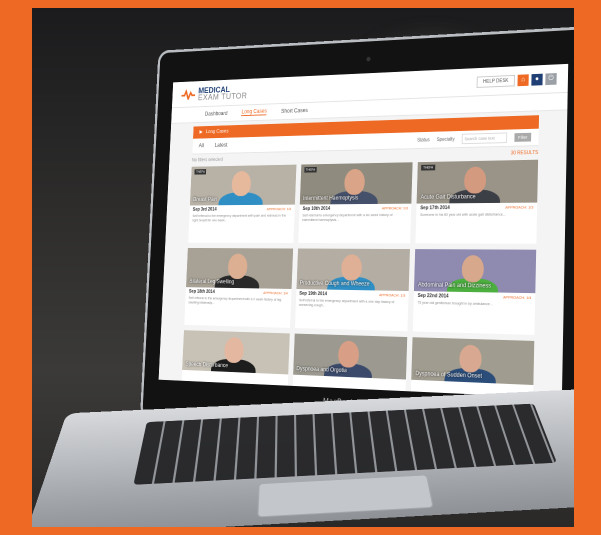 This screenshot has width=601, height=535. I want to click on case-card: Dyspnoea and Orgotia, so click(349, 366).